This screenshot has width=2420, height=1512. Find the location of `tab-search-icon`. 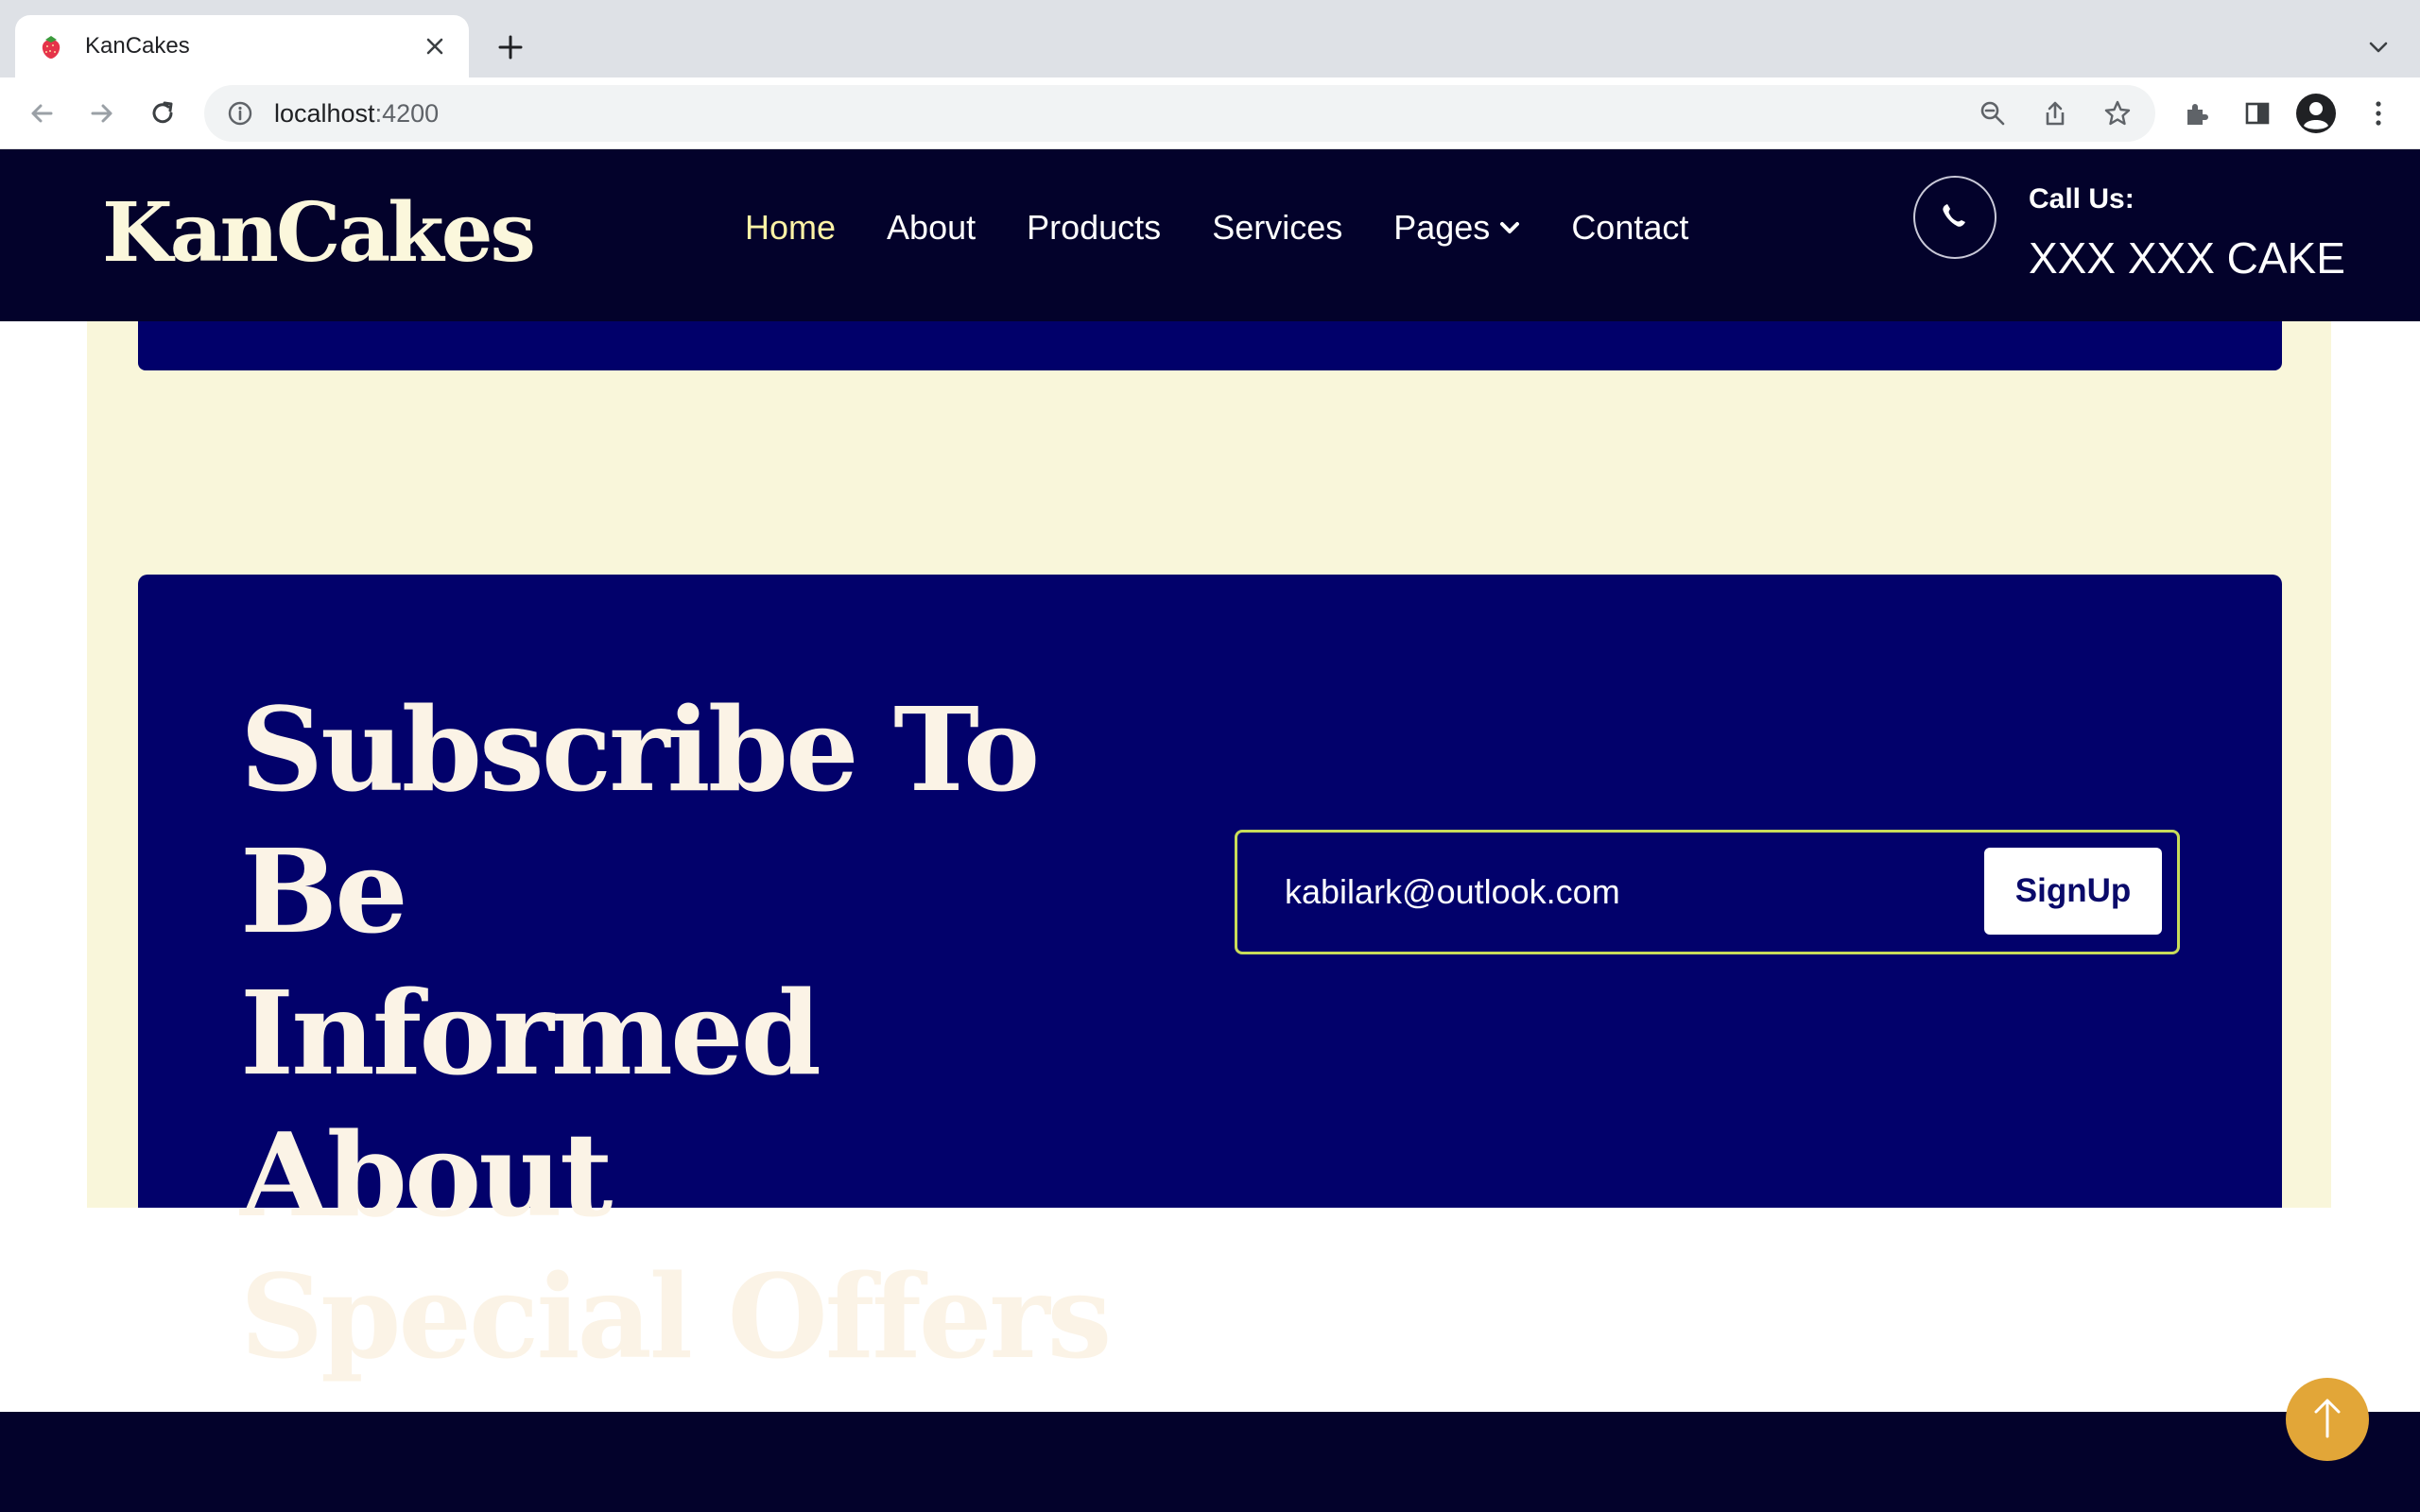

tab-search-icon is located at coordinates (2378, 47).